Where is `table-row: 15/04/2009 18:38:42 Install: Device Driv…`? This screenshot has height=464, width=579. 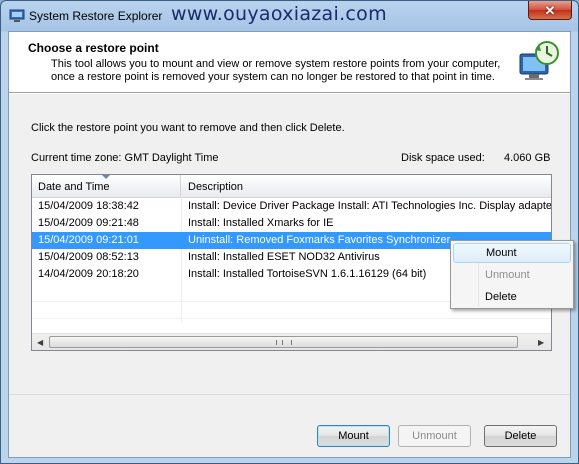
table-row: 15/04/2009 18:38:42 Install: Device Driv… is located at coordinates (291, 206).